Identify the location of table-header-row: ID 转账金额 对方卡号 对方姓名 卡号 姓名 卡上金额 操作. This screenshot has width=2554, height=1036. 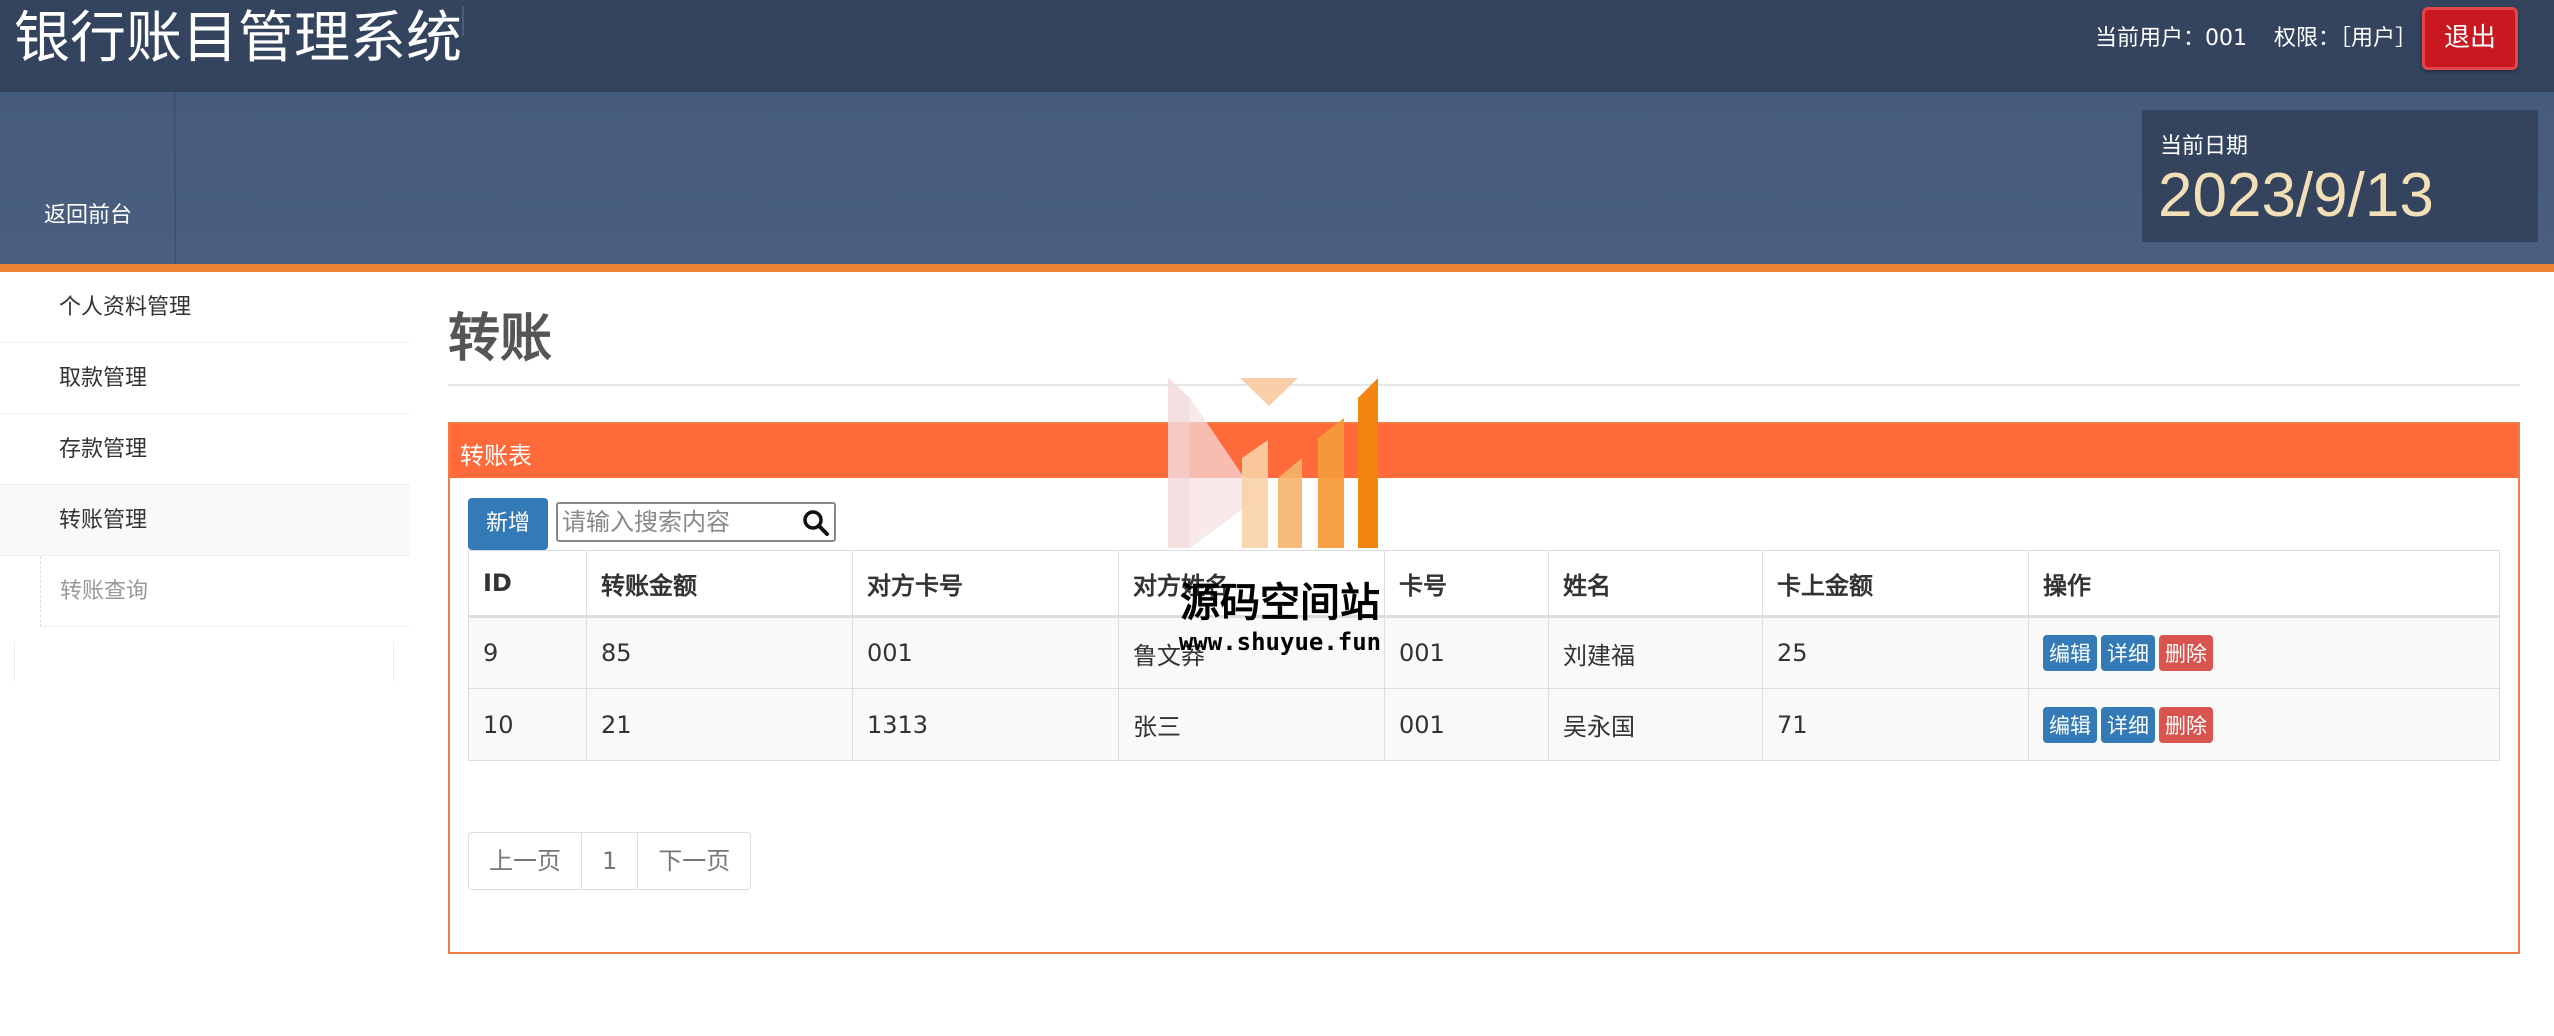
(1484, 584).